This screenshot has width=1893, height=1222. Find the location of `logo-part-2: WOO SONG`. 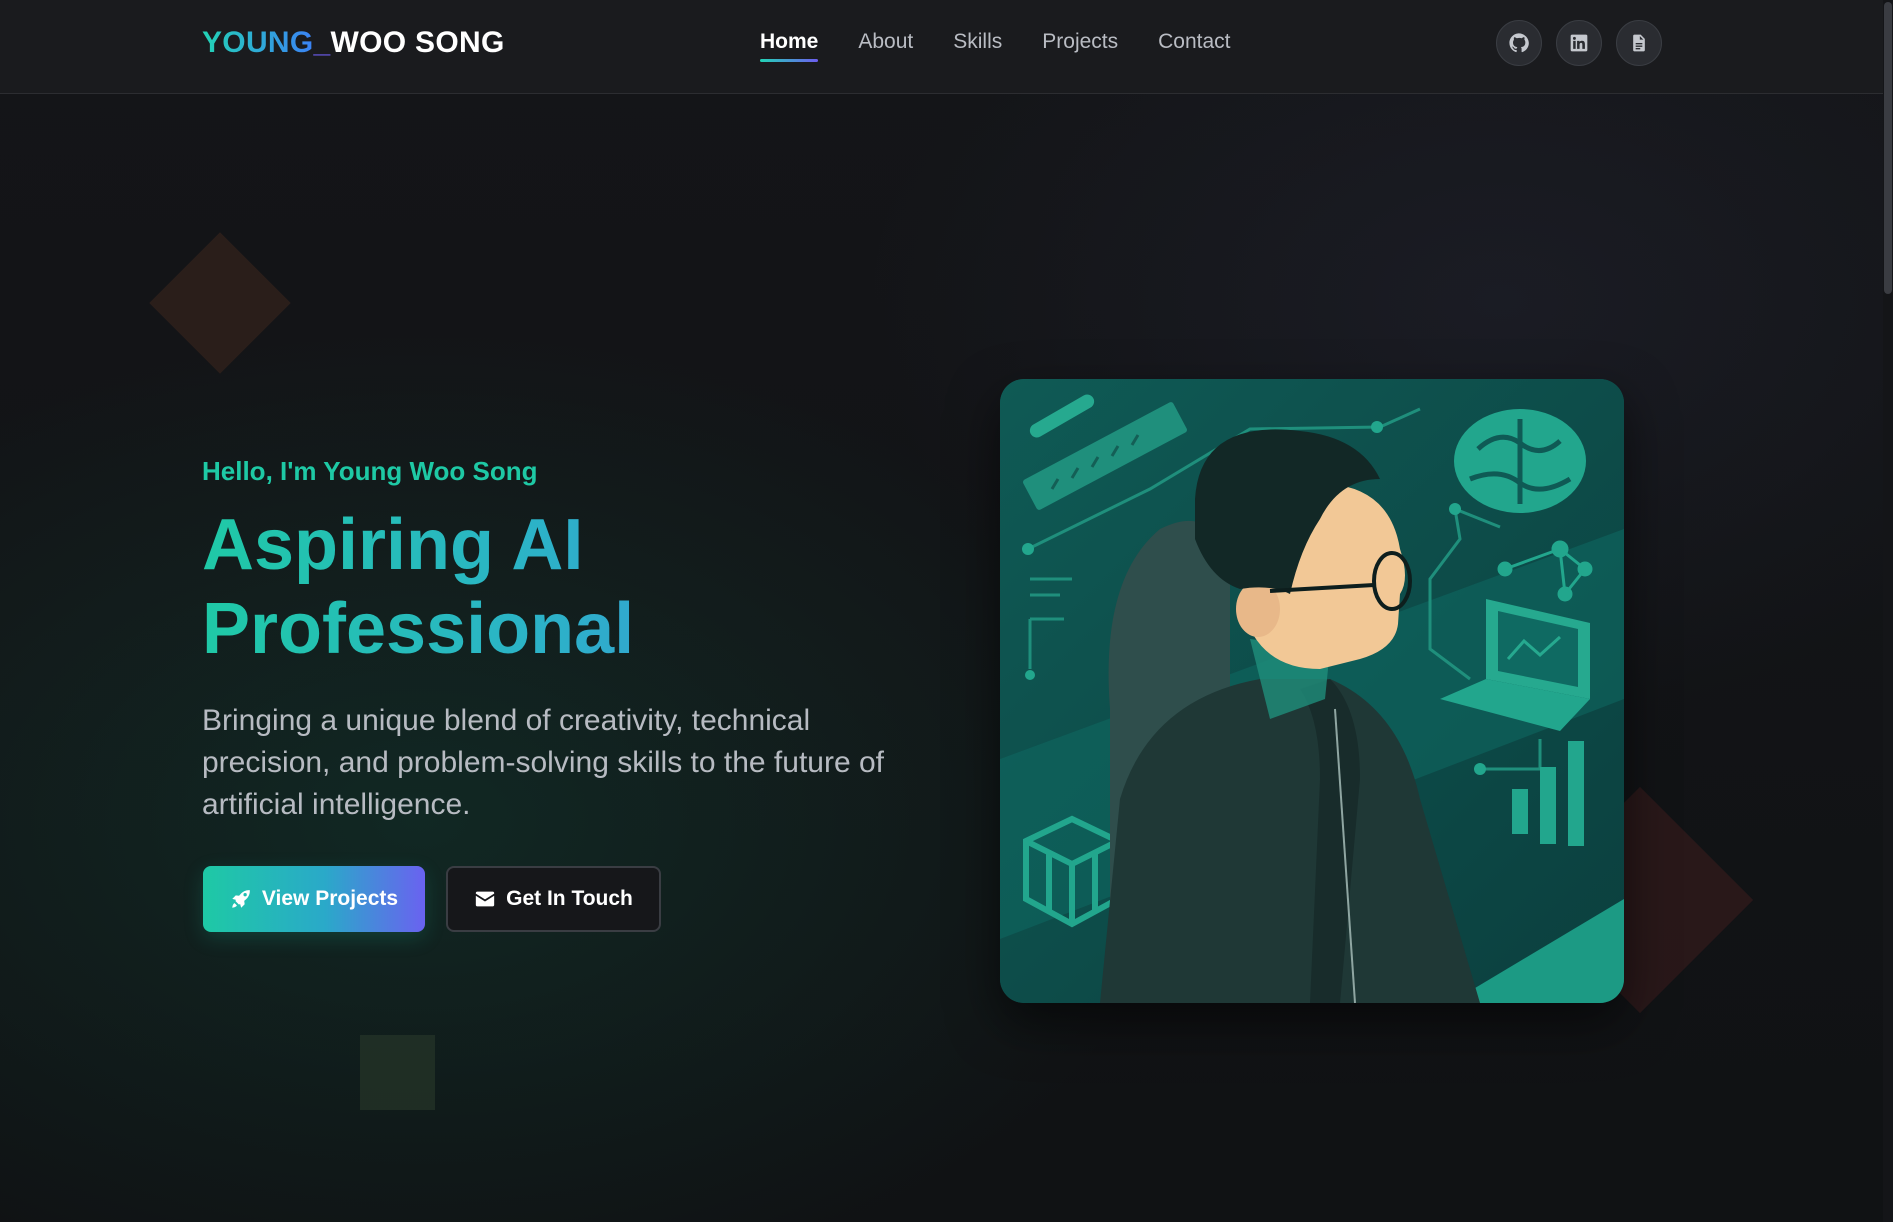

logo-part-2: WOO SONG is located at coordinates (417, 42).